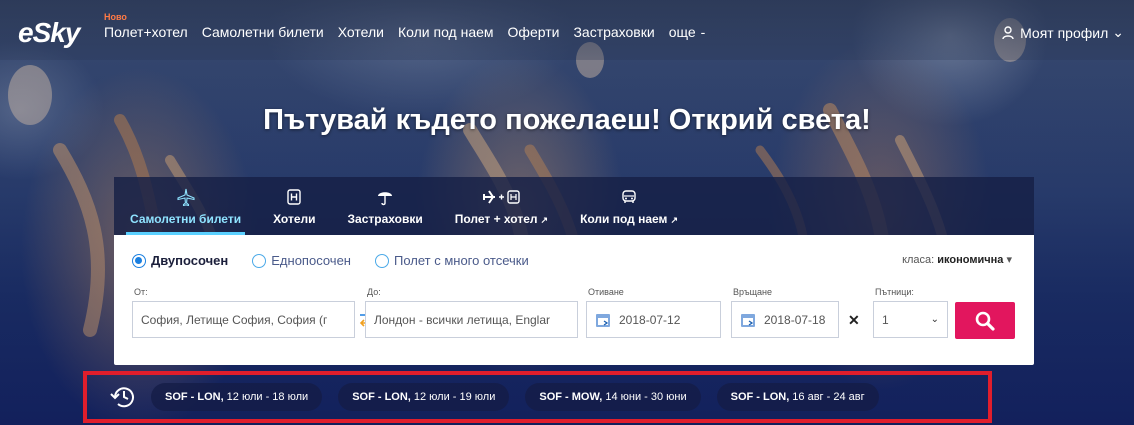  What do you see at coordinates (49, 33) in the screenshot?
I see `esky-logo: eSky` at bounding box center [49, 33].